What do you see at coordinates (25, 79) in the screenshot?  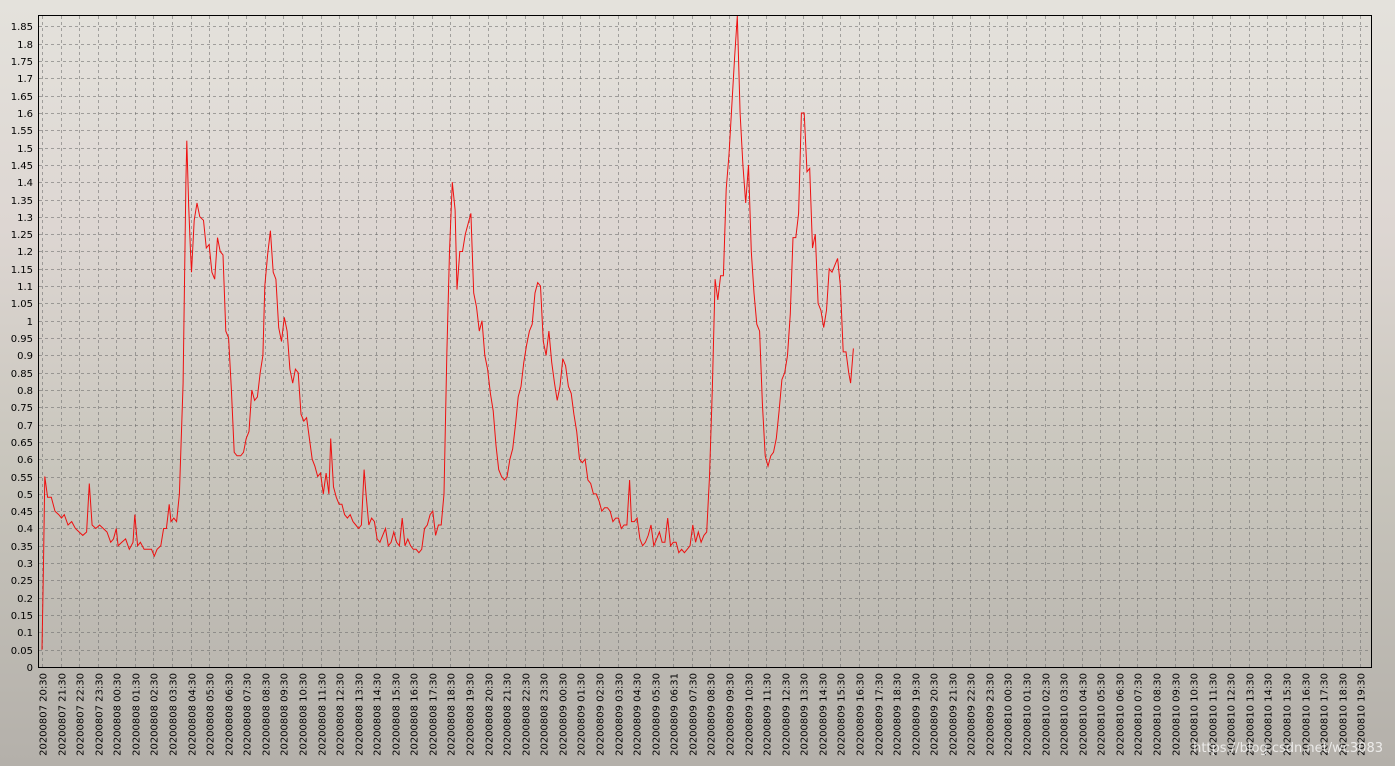 I see `y-tick-label: 1.7` at bounding box center [25, 79].